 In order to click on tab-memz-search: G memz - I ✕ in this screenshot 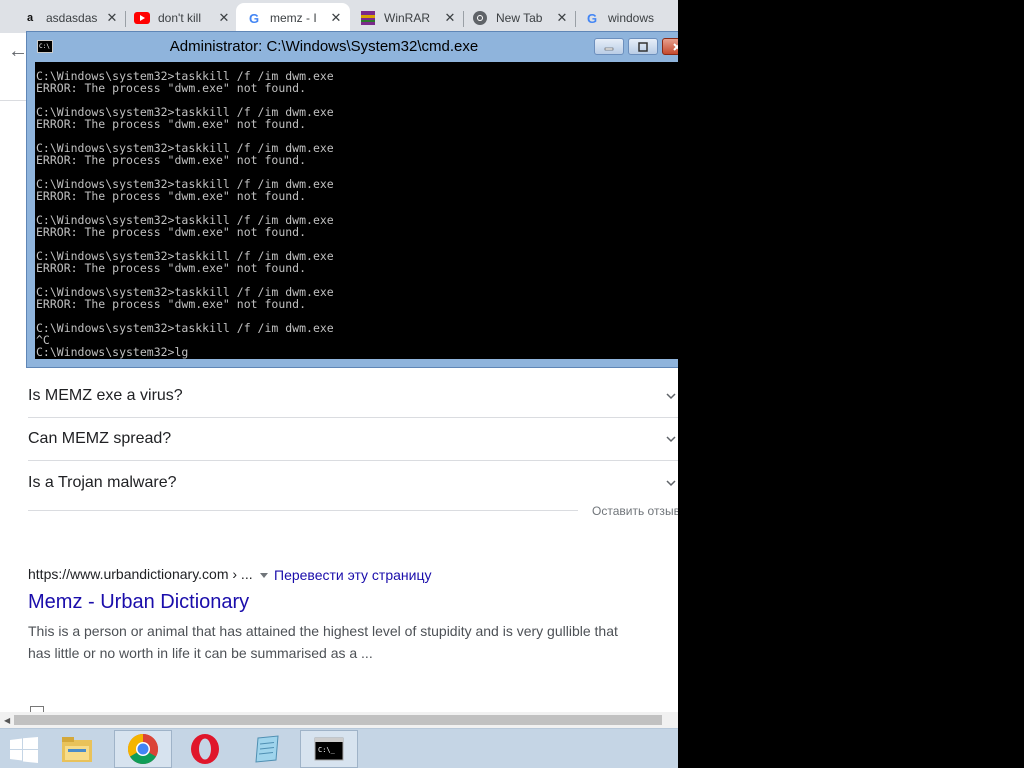, I will do `click(293, 18)`.